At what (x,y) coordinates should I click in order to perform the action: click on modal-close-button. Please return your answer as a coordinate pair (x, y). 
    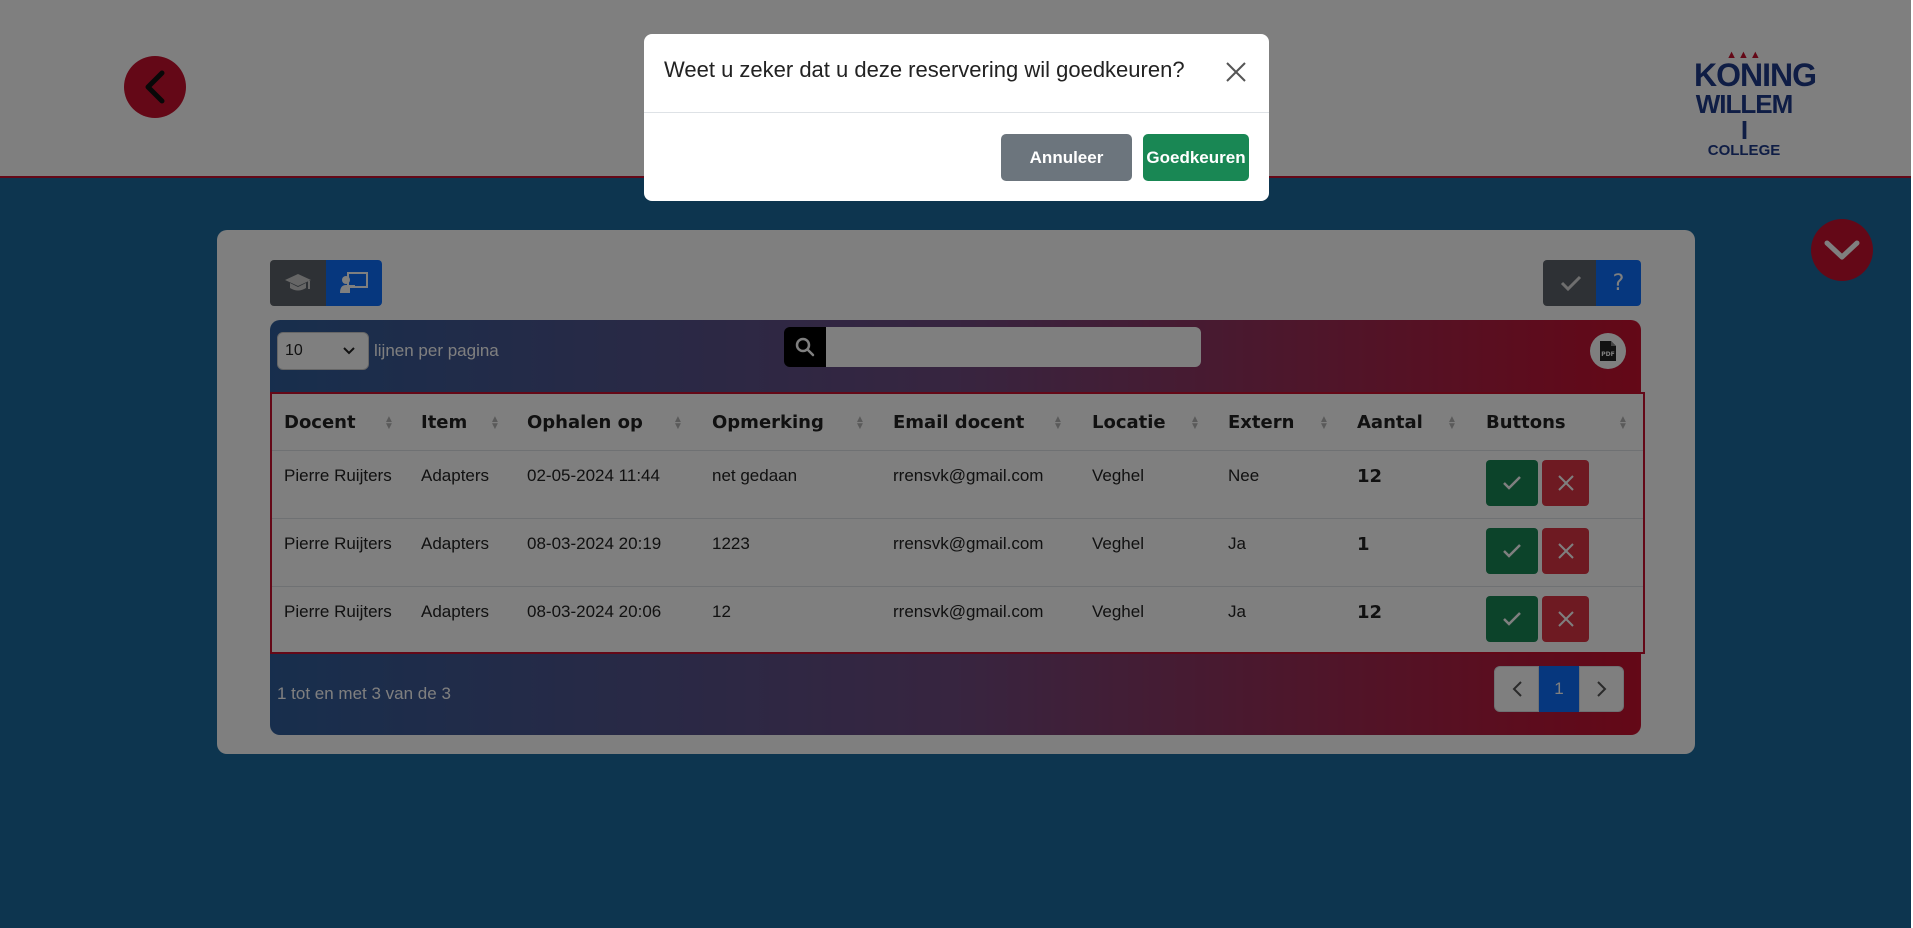
    Looking at the image, I should click on (1236, 72).